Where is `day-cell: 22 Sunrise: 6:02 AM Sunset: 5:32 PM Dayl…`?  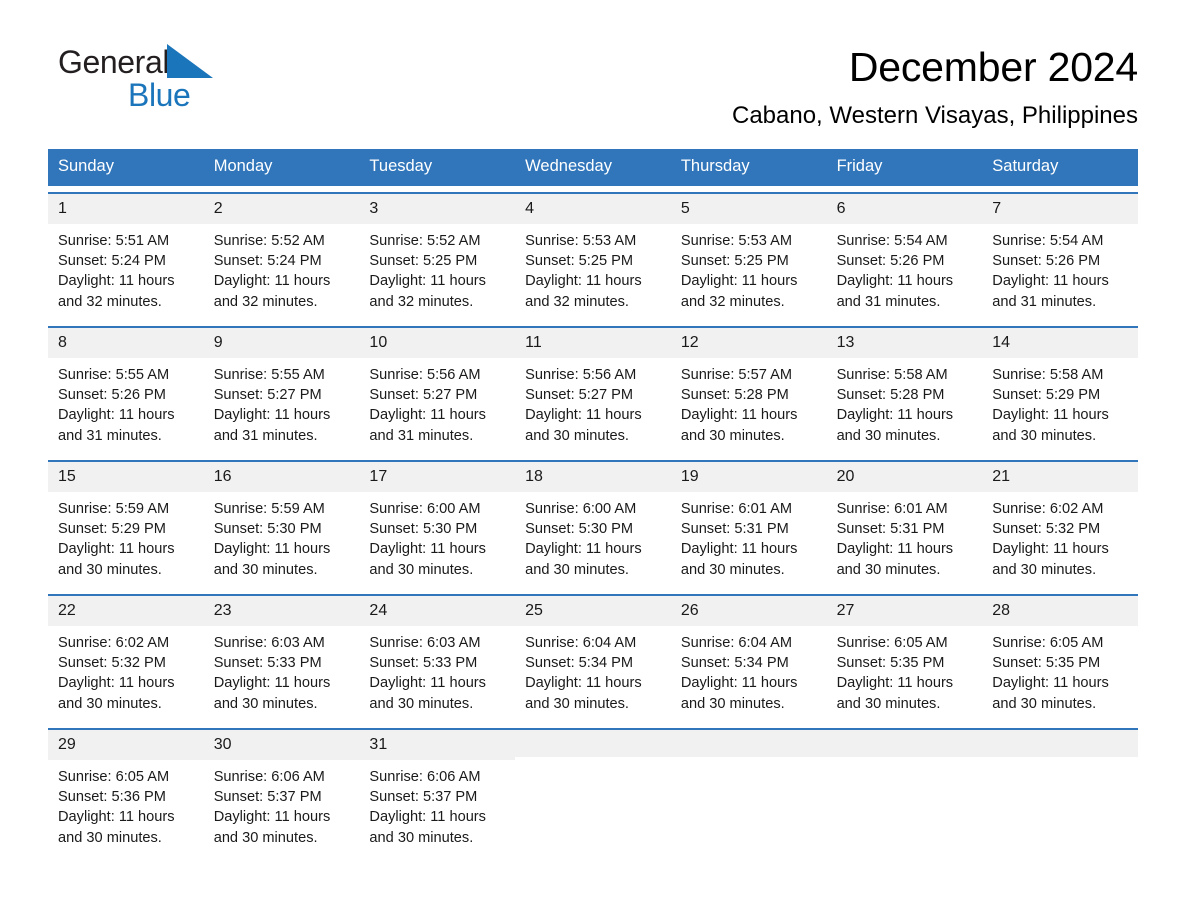
day-cell: 22 Sunrise: 6:02 AM Sunset: 5:32 PM Dayl… is located at coordinates (126, 659).